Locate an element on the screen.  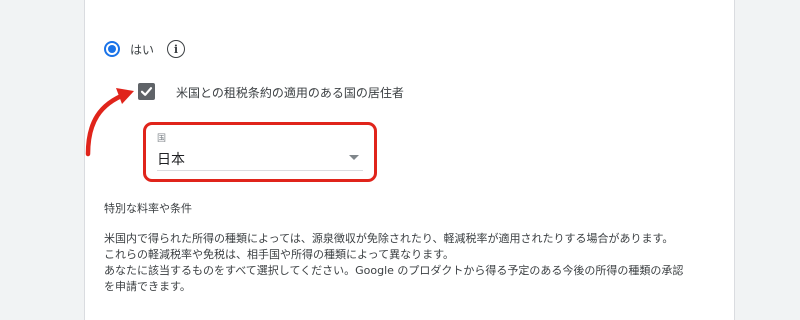
info-icon: i is located at coordinates (176, 49).